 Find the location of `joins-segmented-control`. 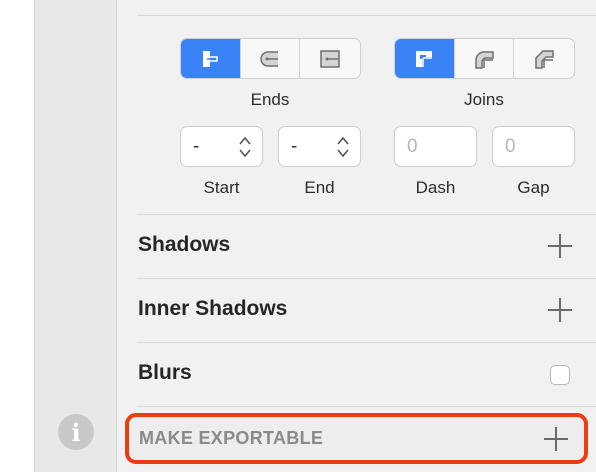

joins-segmented-control is located at coordinates (484, 58).